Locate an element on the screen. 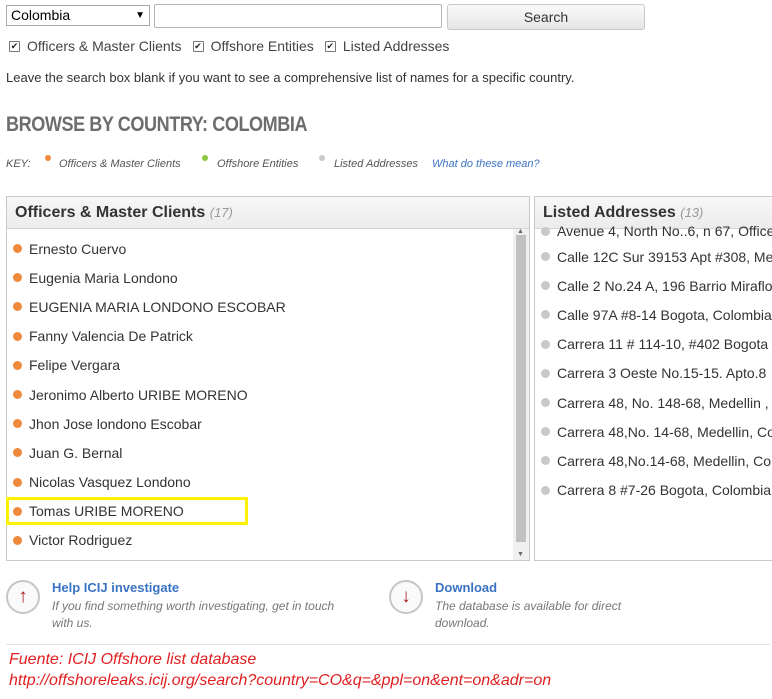 This screenshot has width=772, height=699. entities-checkbox-icon: ✔ is located at coordinates (198, 46).